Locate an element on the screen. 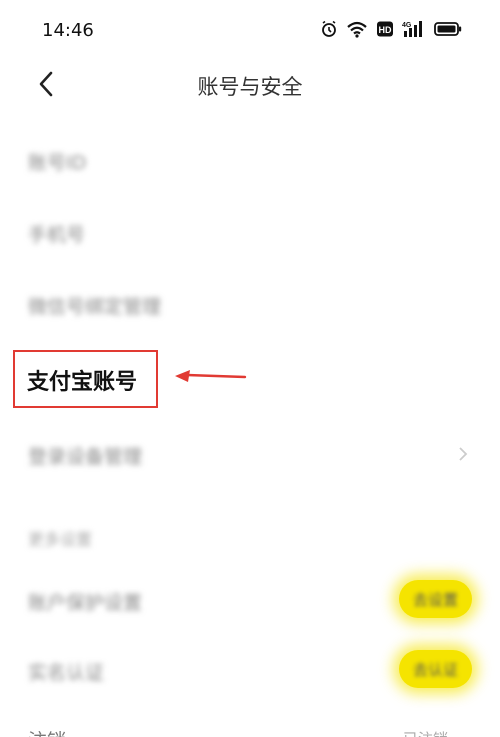  nav-bar: 账号与安全 is located at coordinates (250, 84).